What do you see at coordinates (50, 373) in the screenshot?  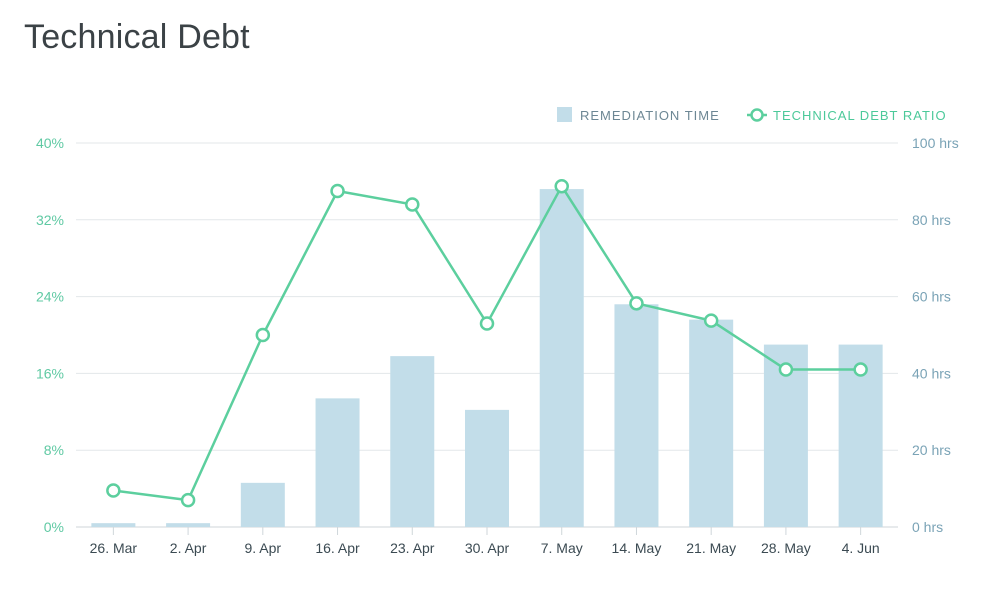 I see `left-tick-label: 16%` at bounding box center [50, 373].